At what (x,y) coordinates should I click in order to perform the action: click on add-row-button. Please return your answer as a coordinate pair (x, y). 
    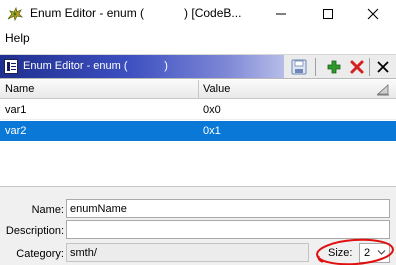
    Looking at the image, I should click on (334, 67).